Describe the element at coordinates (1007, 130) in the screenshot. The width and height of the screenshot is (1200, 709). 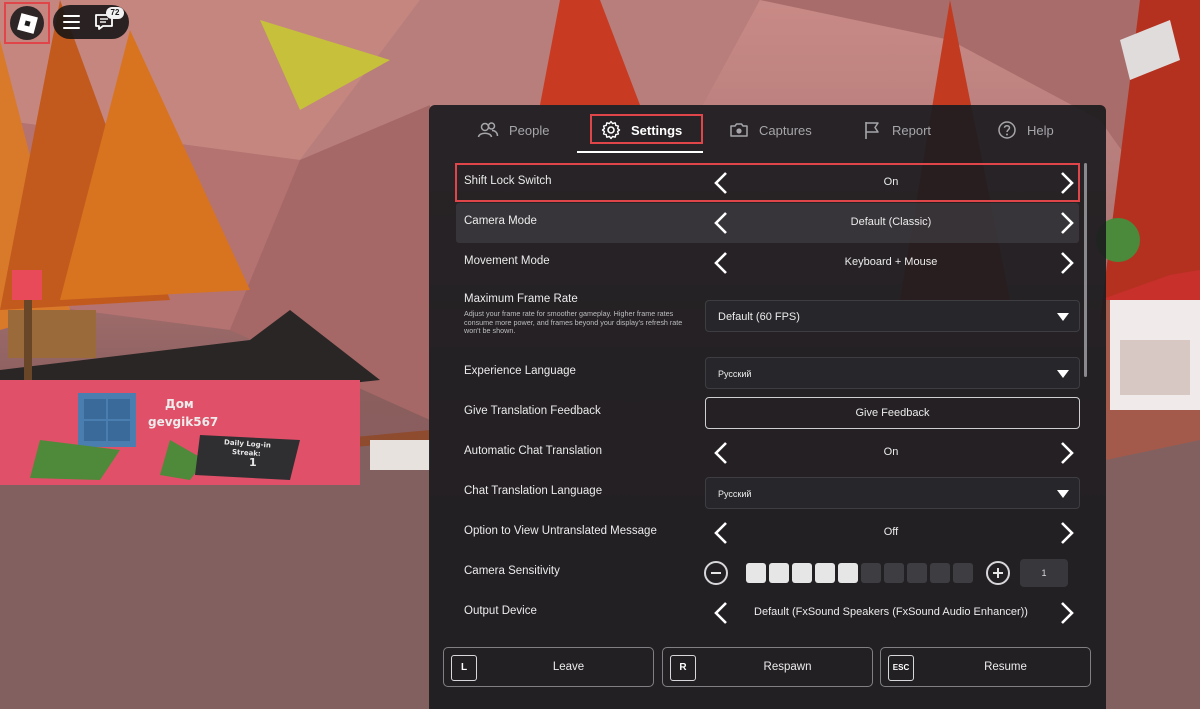
I see `help-icon` at that location.